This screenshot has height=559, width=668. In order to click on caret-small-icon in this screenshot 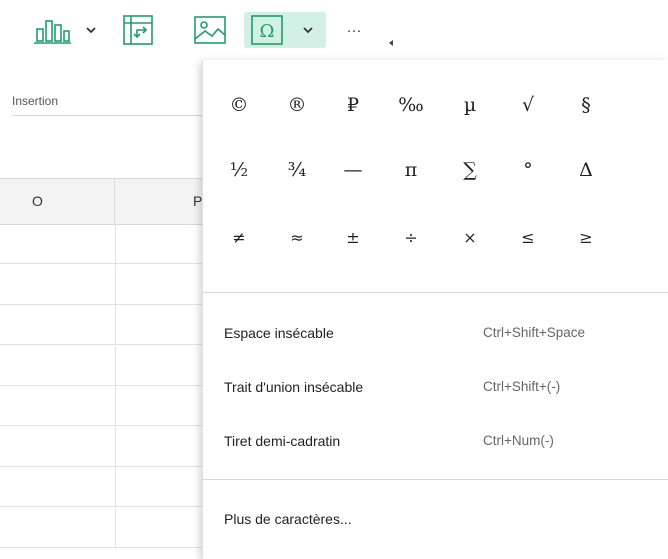, I will do `click(391, 43)`.